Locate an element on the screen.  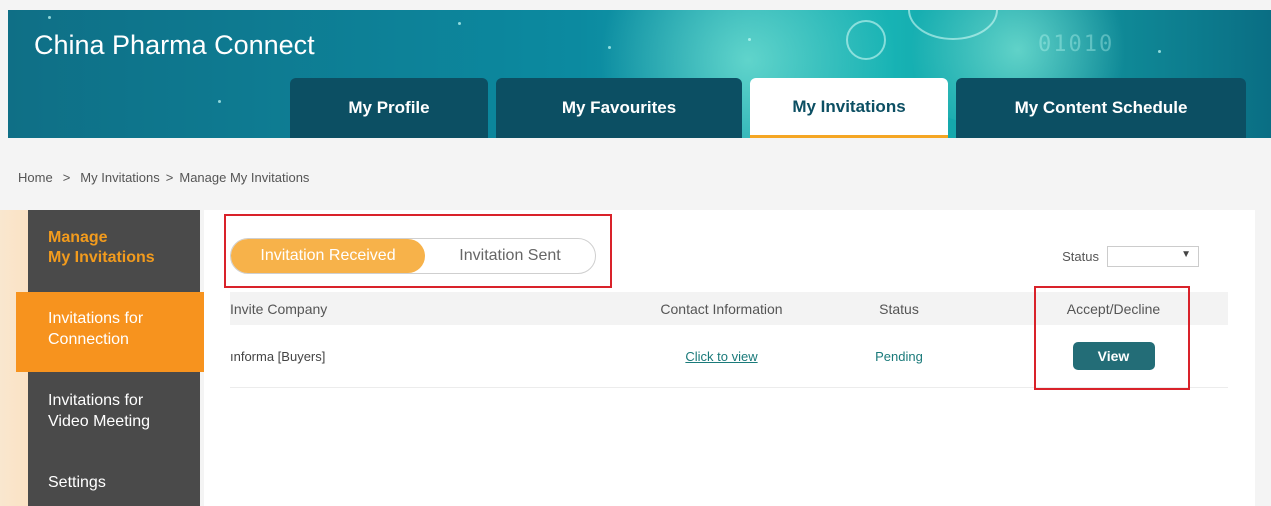
column-header-status: Status is located at coordinates (899, 308).